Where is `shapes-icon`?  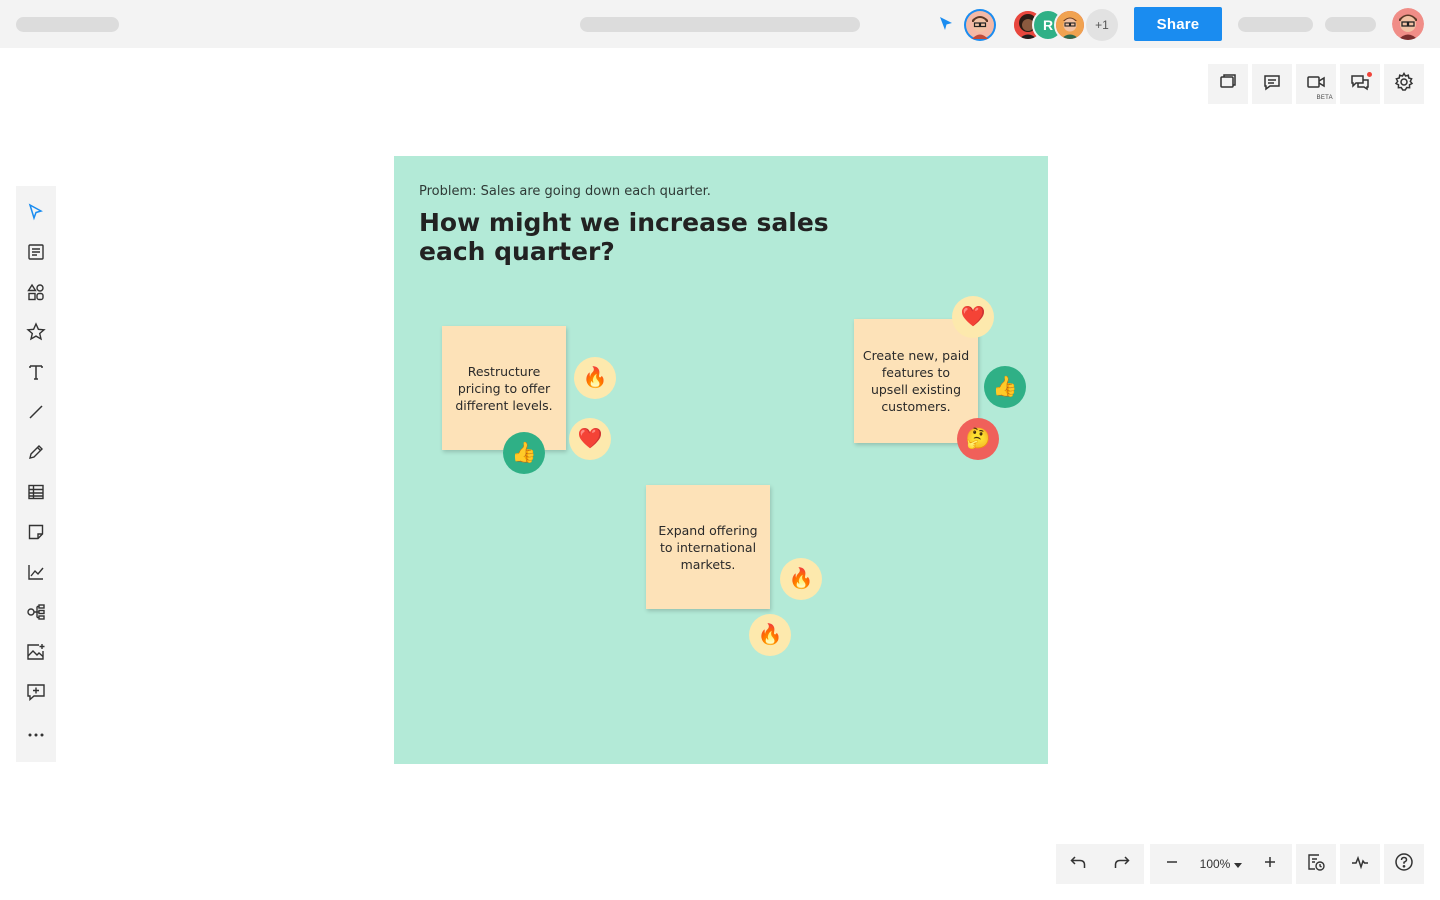 shapes-icon is located at coordinates (36, 294).